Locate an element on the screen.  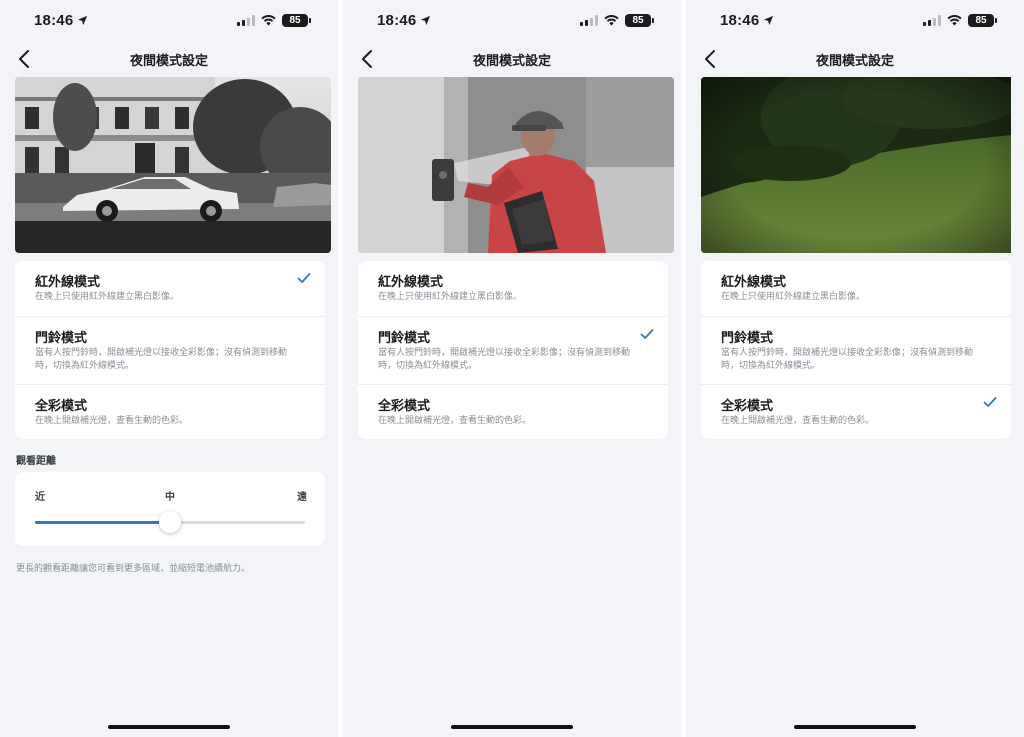
slider-thumb is located at coordinates (170, 522).